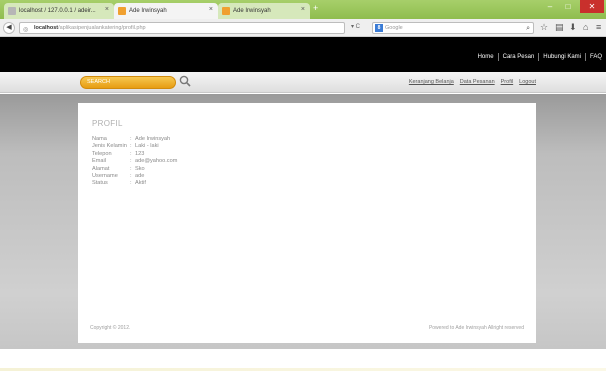  I want to click on tab-ade-irwinsyah-2: Ade Irwinsyah ×, so click(264, 11).